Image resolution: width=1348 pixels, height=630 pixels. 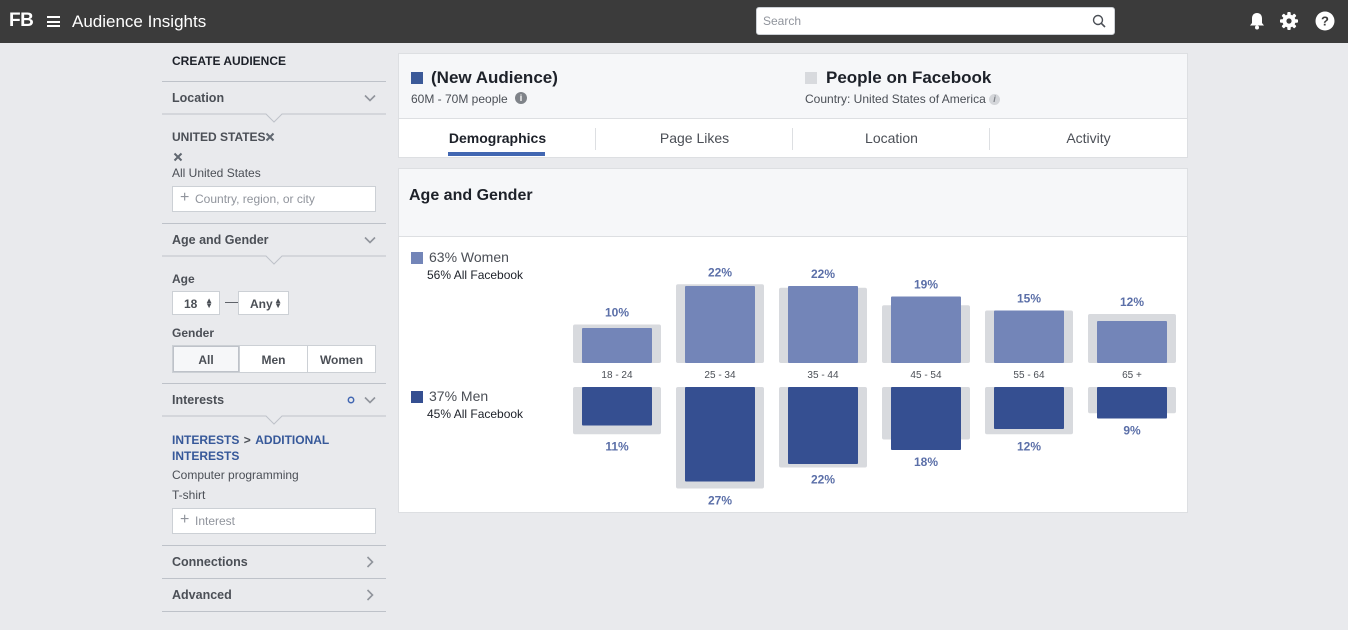 I want to click on remove-location-icon, so click(x=178, y=157).